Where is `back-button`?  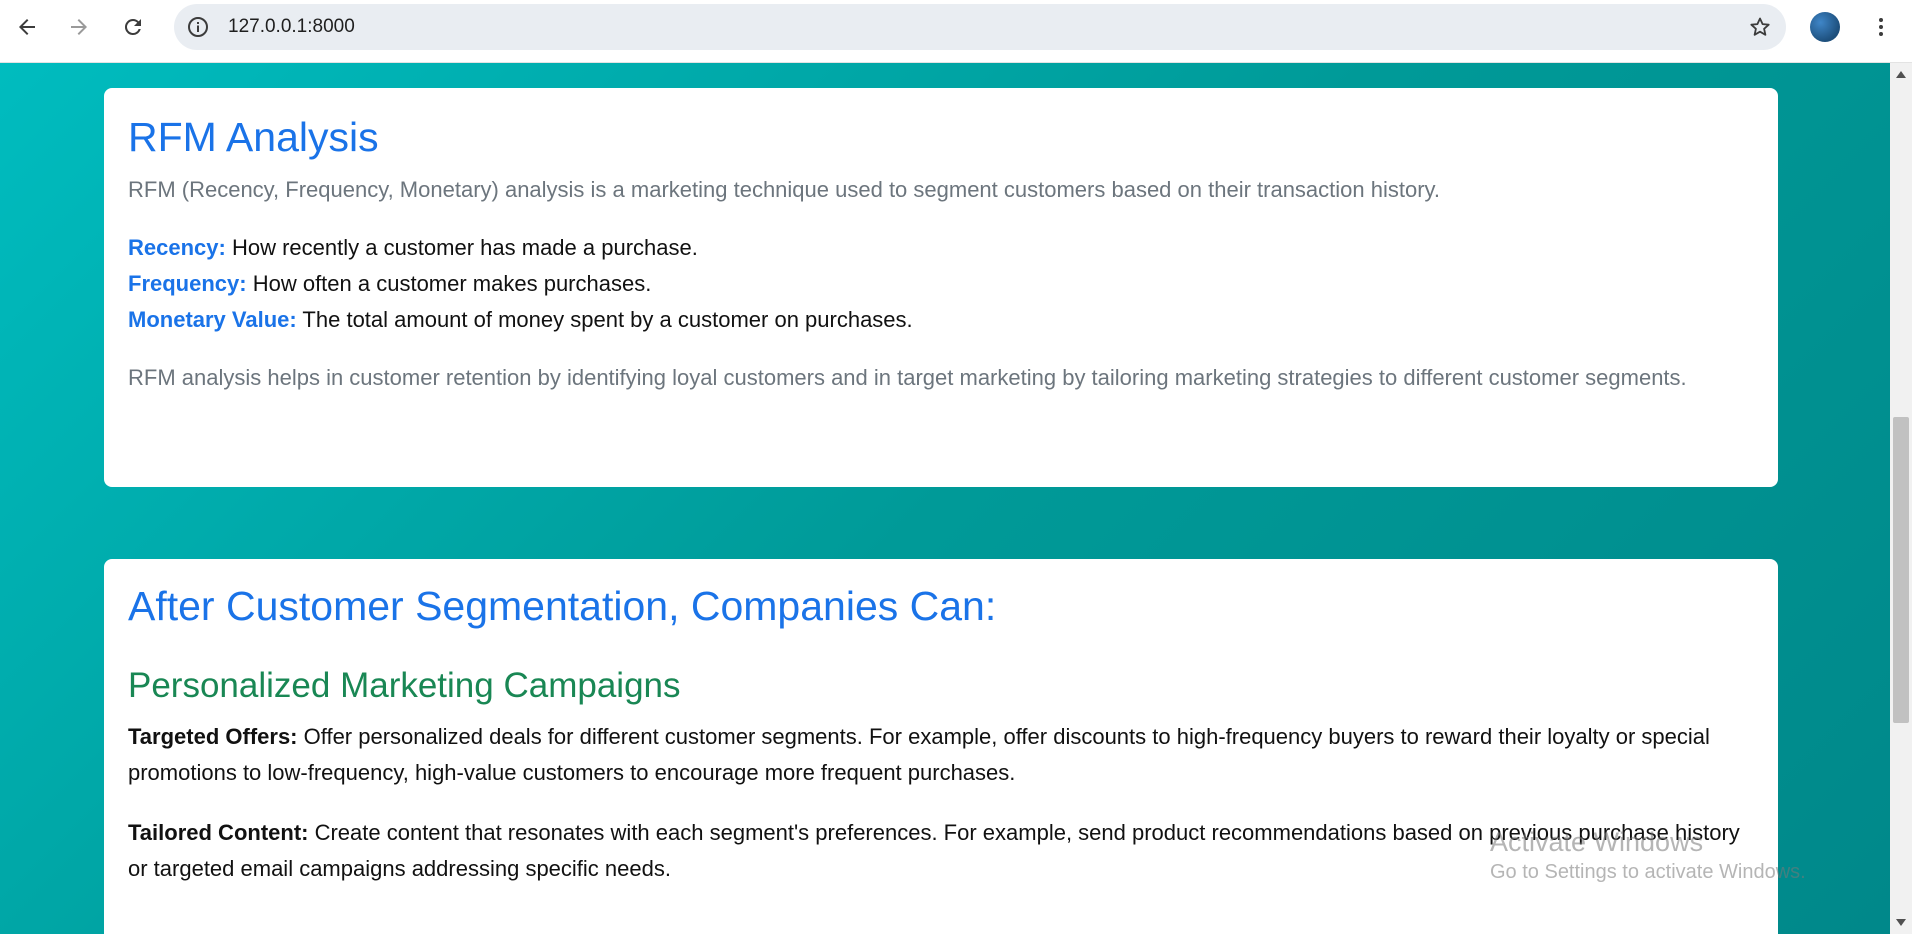
back-button is located at coordinates (27, 27).